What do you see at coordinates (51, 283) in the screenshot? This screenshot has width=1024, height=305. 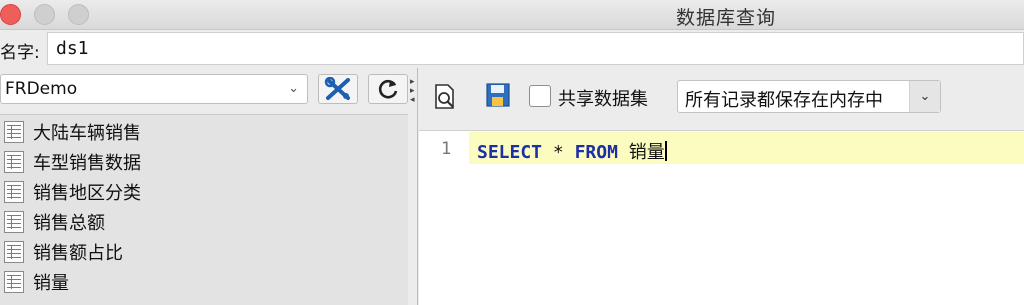 I see `list-item-label: 销量` at bounding box center [51, 283].